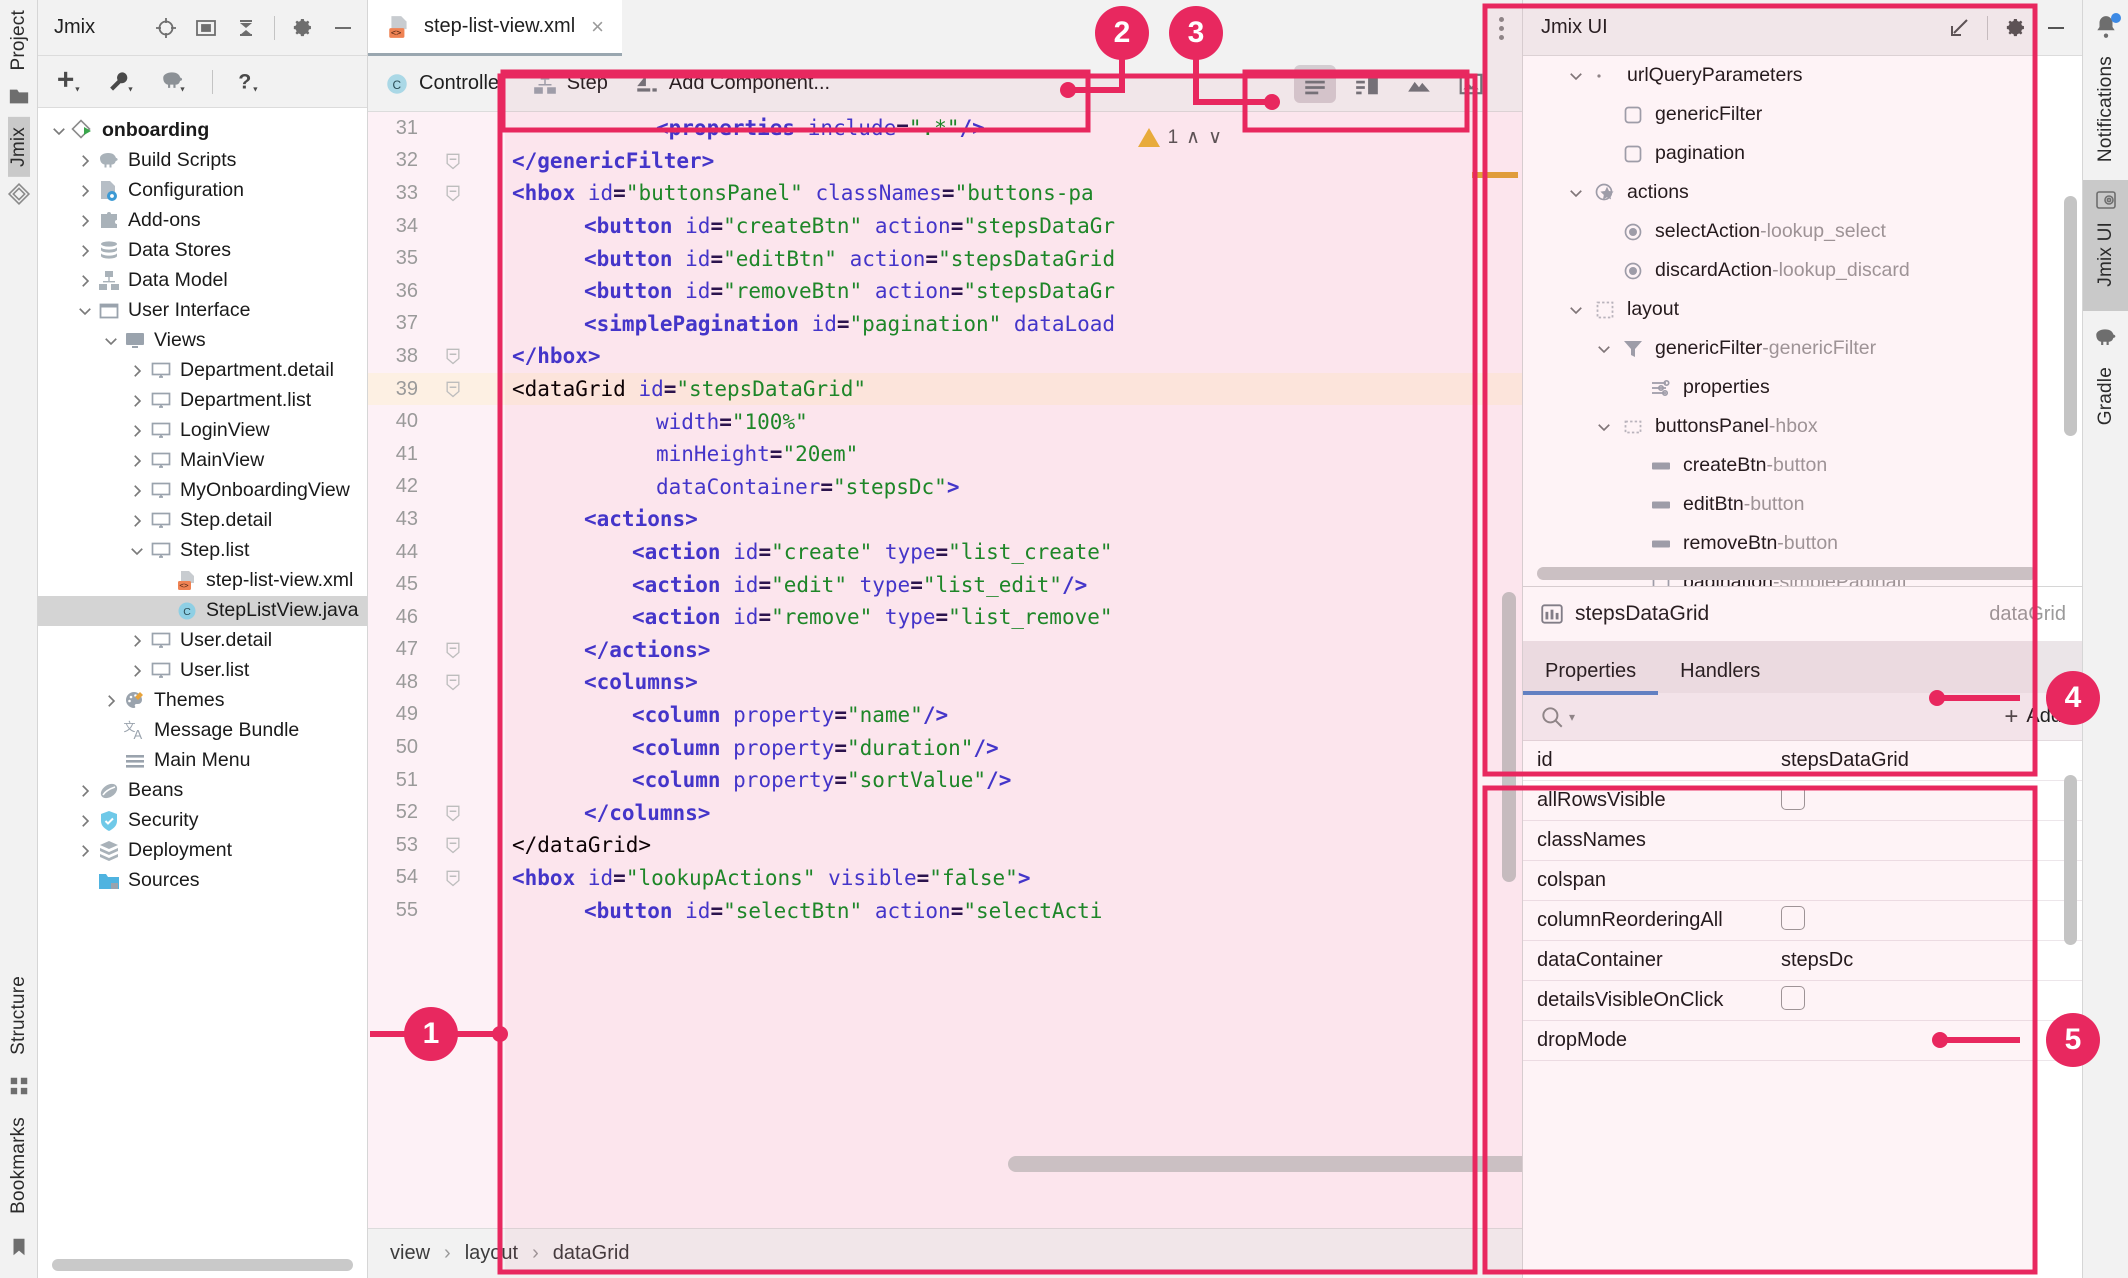 The width and height of the screenshot is (2128, 1278). I want to click on code-line: 49 <column property="name"/>, so click(945, 715).